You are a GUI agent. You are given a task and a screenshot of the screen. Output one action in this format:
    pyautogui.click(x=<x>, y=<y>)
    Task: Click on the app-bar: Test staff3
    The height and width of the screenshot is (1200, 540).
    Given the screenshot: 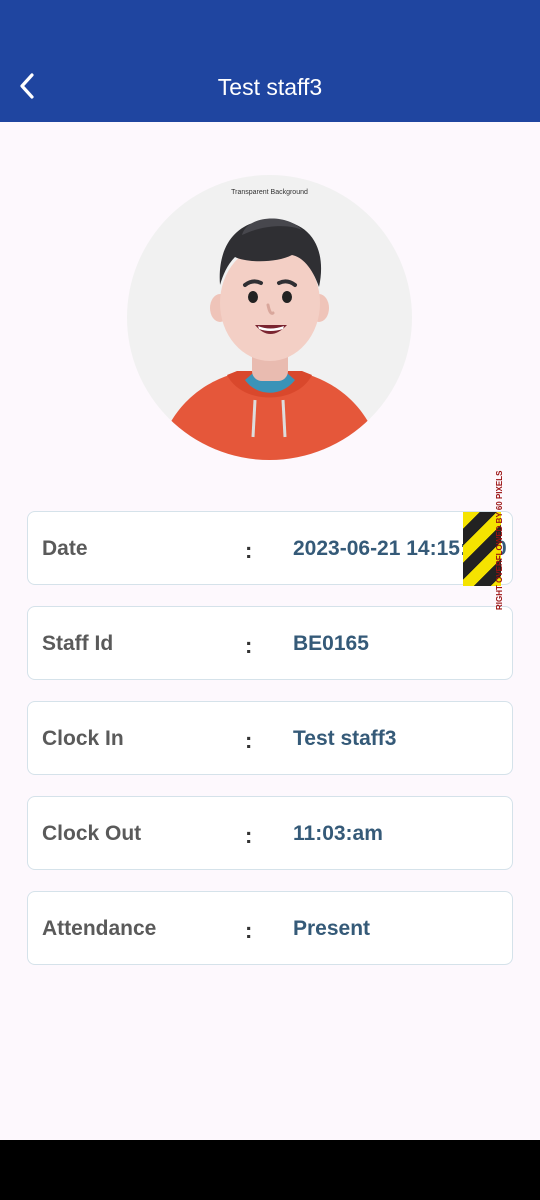 What is the action you would take?
    pyautogui.click(x=270, y=61)
    